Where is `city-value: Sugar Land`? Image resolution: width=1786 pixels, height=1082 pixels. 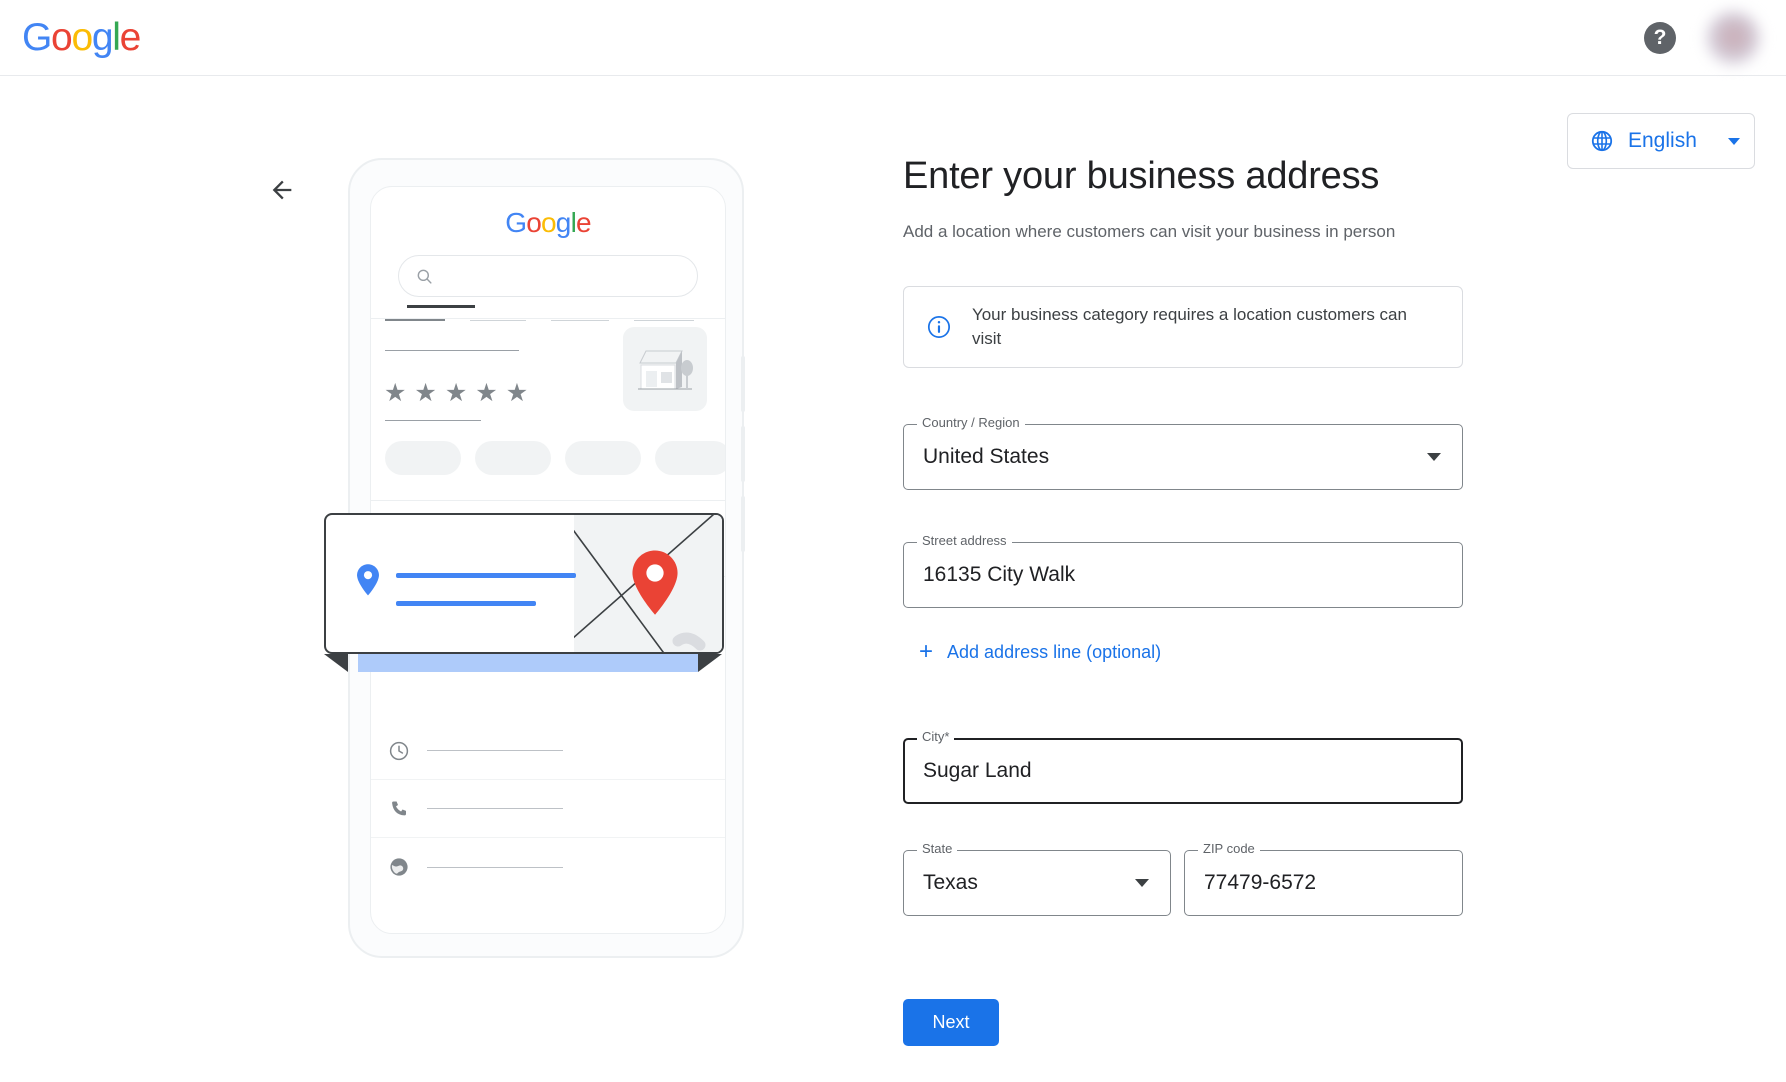
city-value: Sugar Land is located at coordinates (977, 770).